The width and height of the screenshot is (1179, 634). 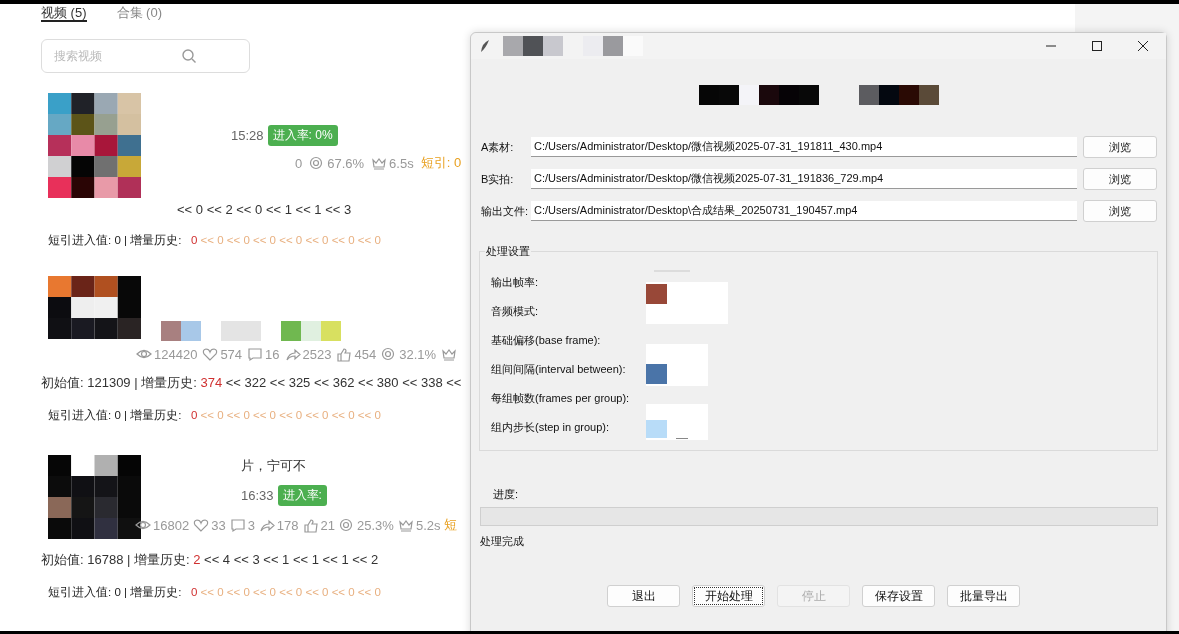 What do you see at coordinates (508, 251) in the screenshot?
I see `group-title: 处理设置` at bounding box center [508, 251].